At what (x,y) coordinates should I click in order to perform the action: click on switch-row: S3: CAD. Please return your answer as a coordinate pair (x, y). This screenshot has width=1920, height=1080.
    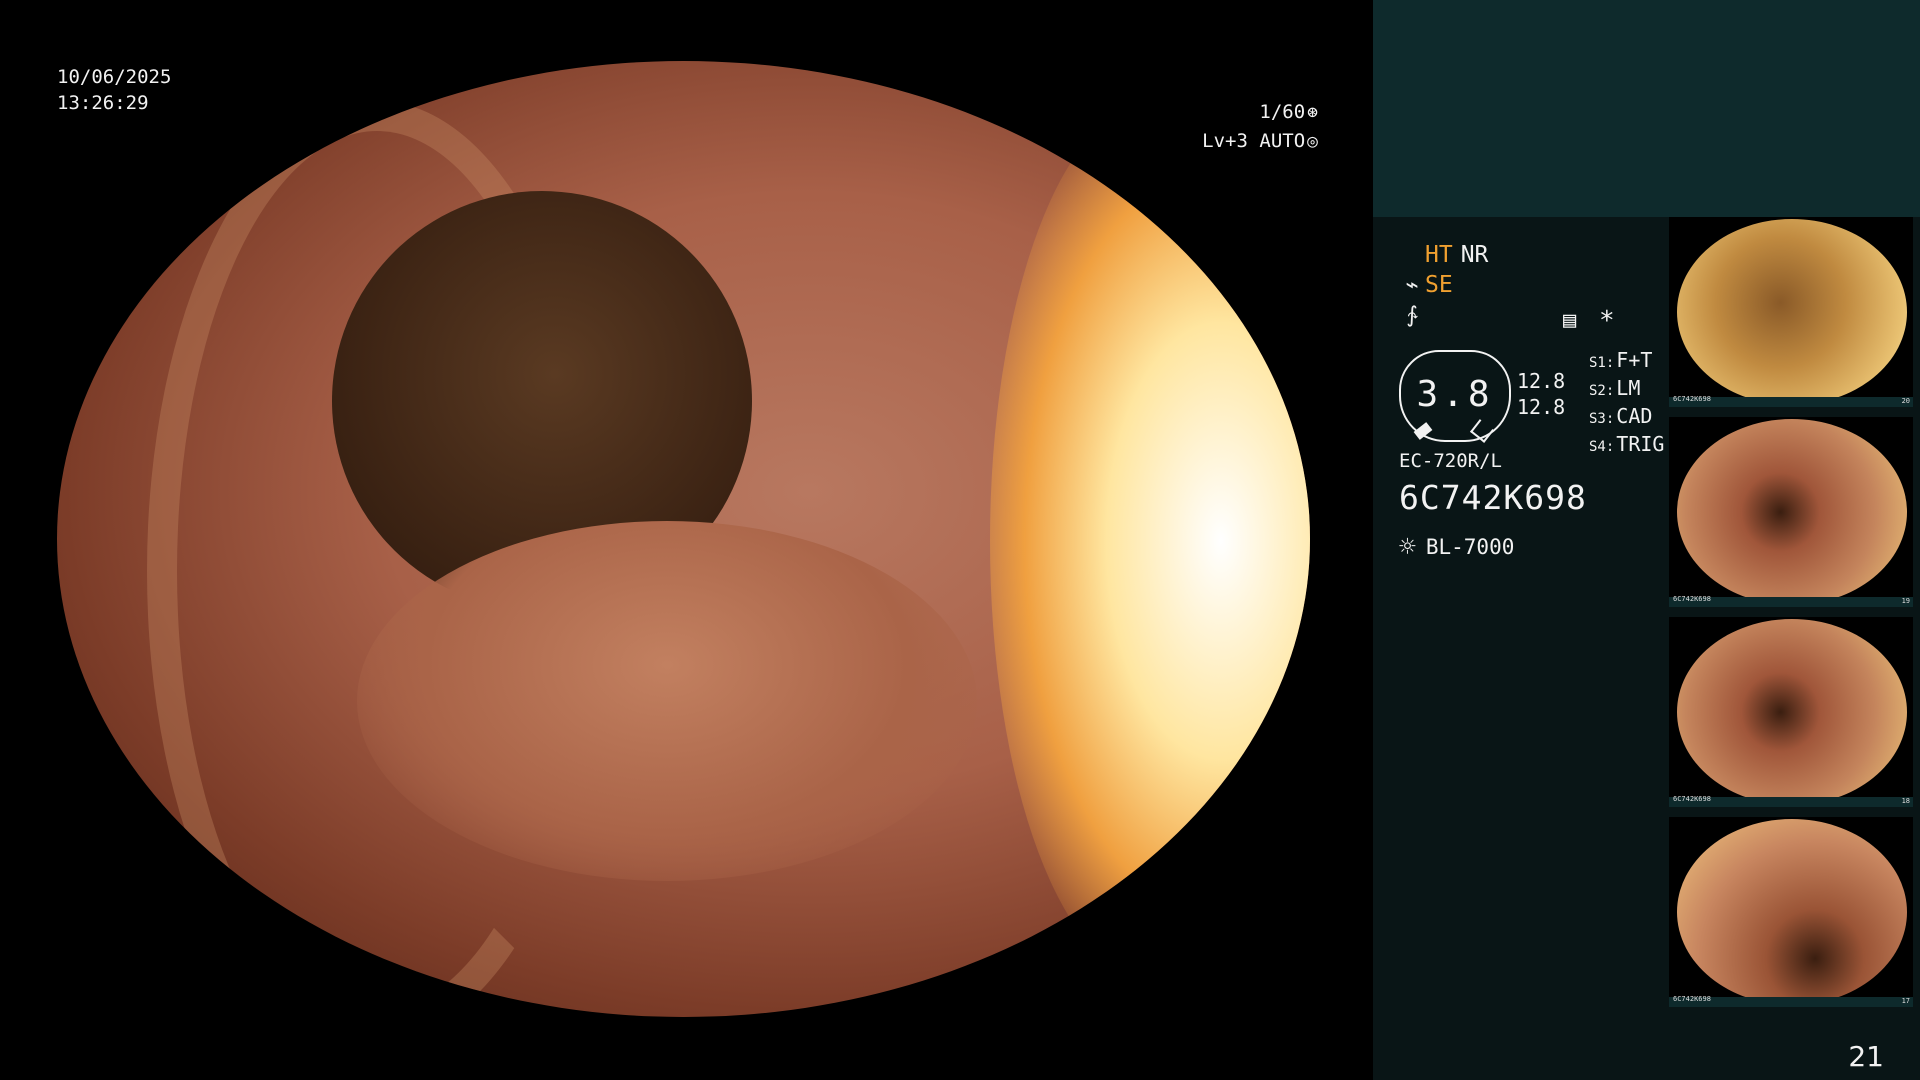
    Looking at the image, I should click on (1626, 418).